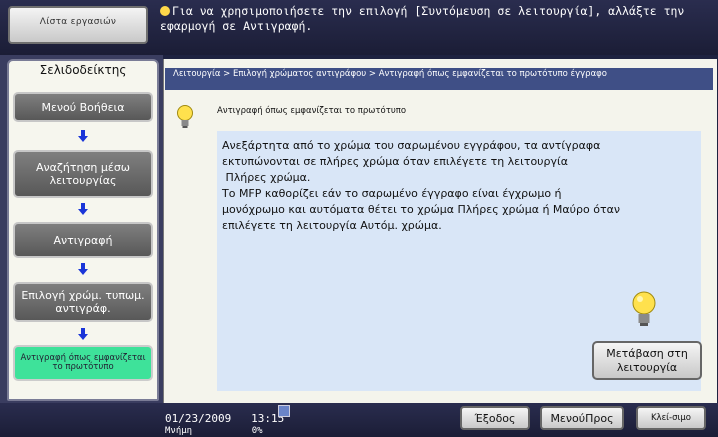 The height and width of the screenshot is (437, 718). What do you see at coordinates (214, 431) in the screenshot?
I see `memory-status: Μνήμη 0%` at bounding box center [214, 431].